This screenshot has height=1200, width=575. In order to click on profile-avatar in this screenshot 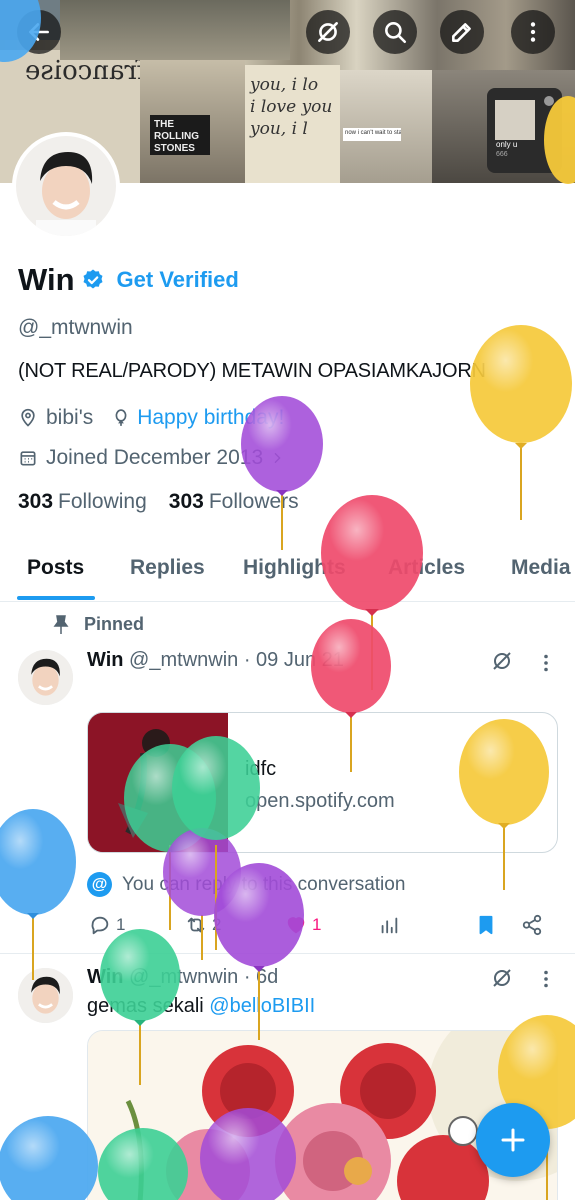, I will do `click(66, 186)`.